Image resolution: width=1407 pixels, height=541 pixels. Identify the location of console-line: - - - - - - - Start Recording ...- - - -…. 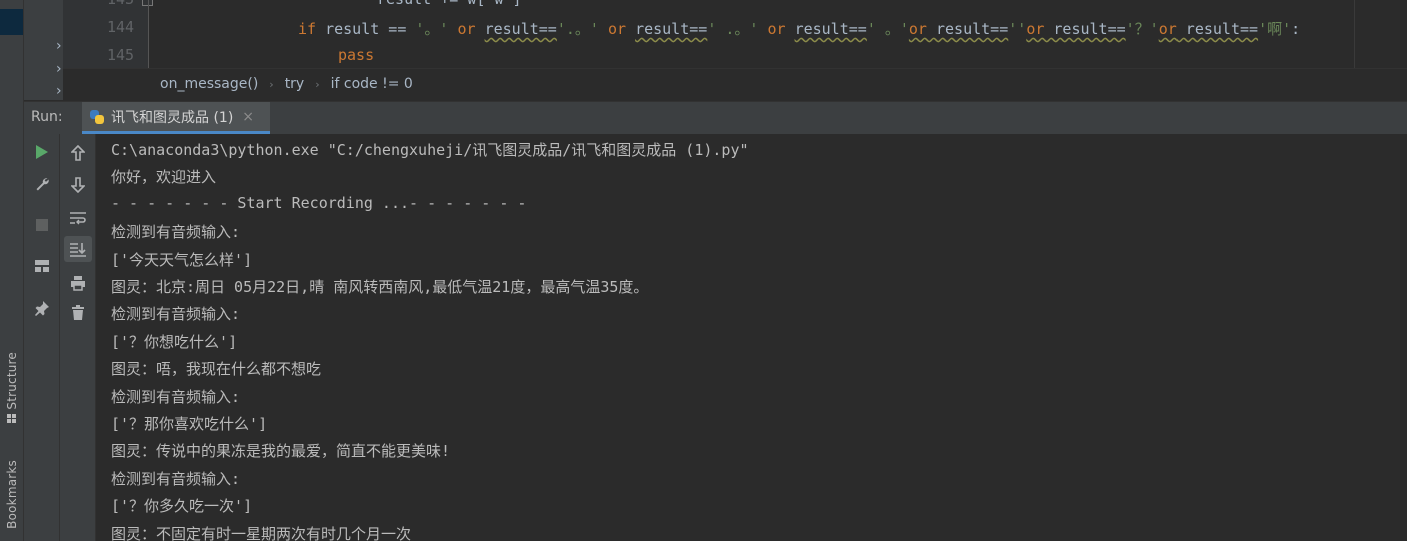
(319, 203).